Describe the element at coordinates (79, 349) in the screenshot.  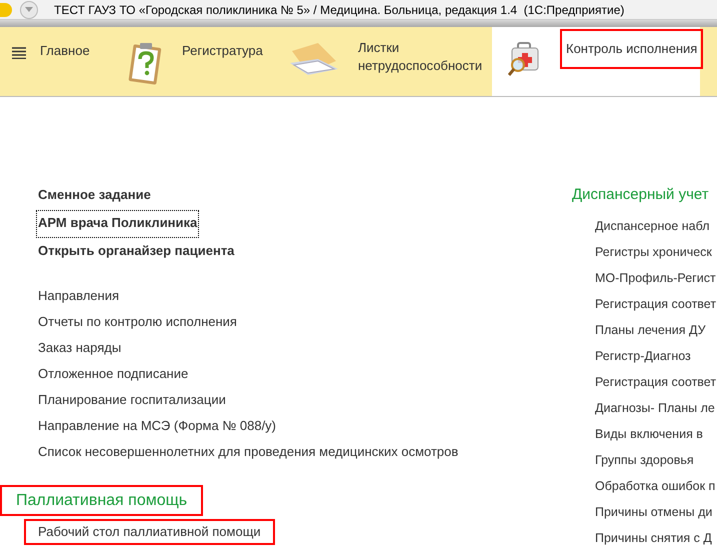
I see `nav-link: Заказ наряды` at that location.